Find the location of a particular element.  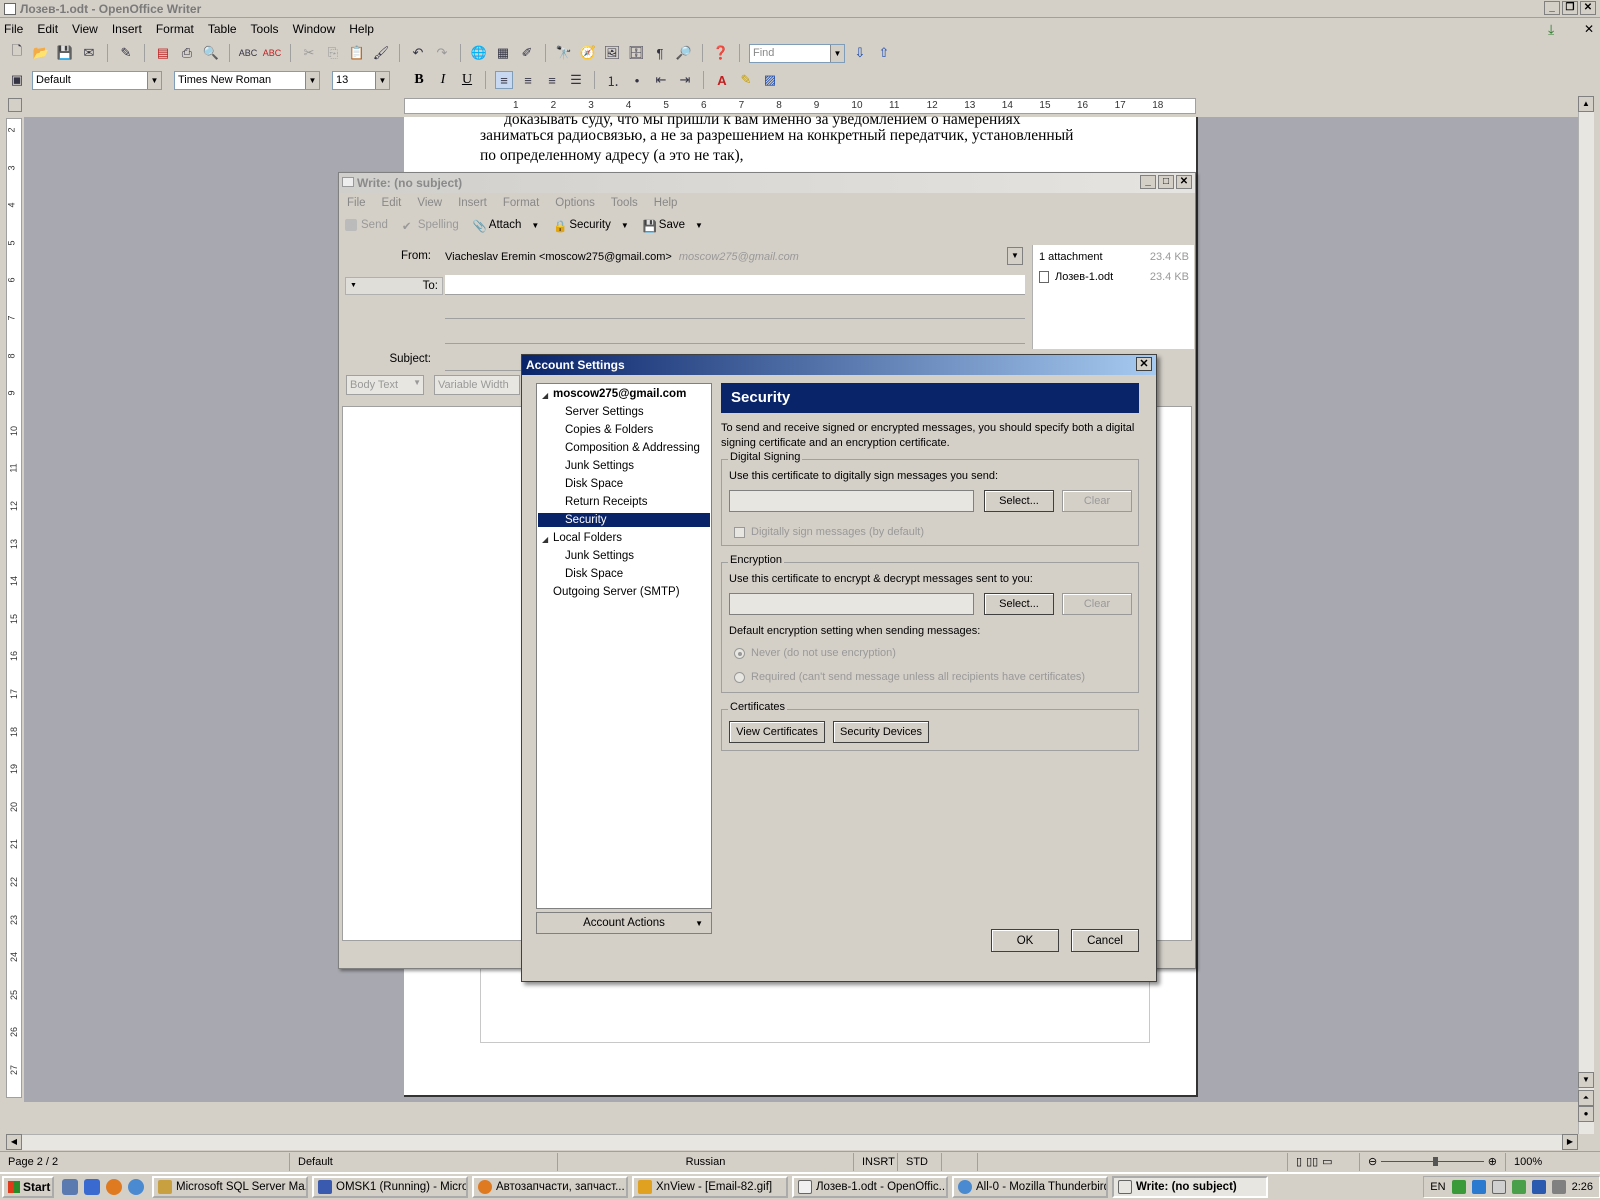

paragraph-format-select: Body Text ▼ is located at coordinates (385, 385).